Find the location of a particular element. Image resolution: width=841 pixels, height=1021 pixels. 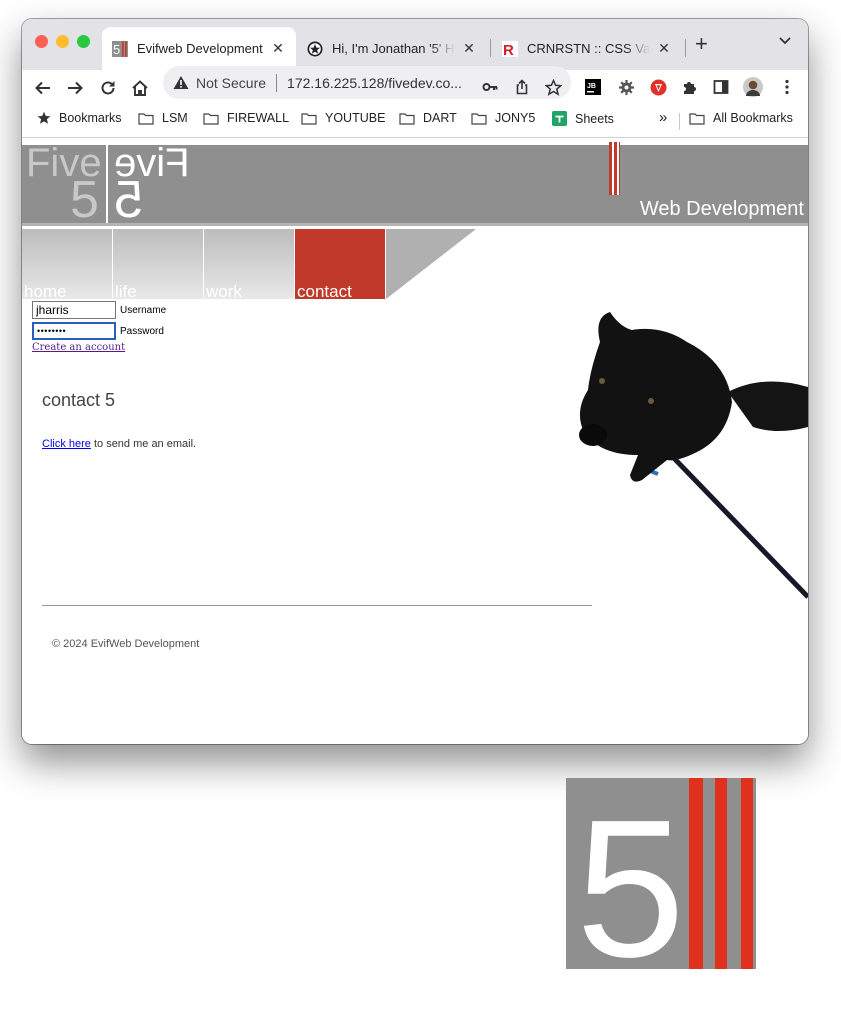

omnibox-divider is located at coordinates (277, 82).